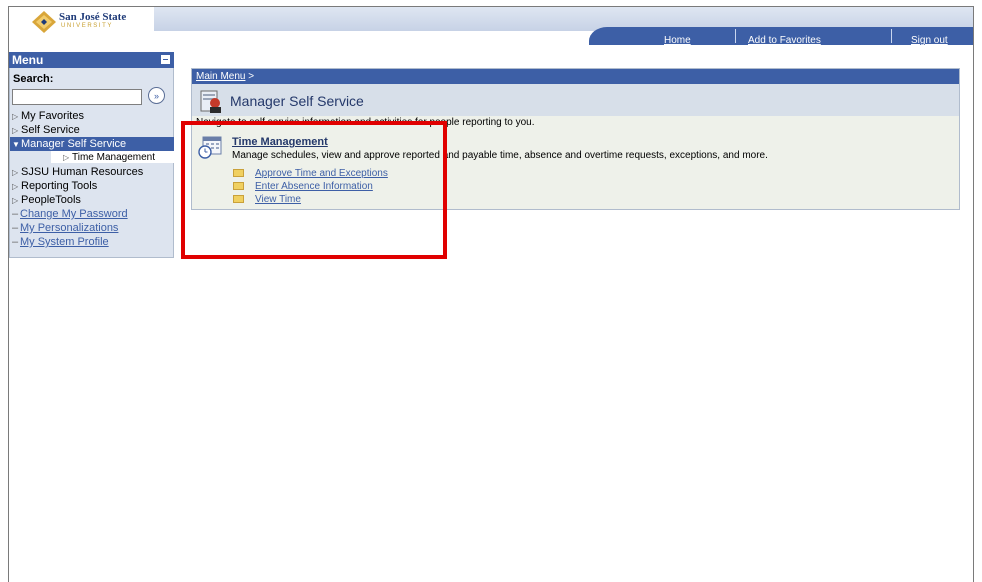 This screenshot has width=982, height=582. What do you see at coordinates (77, 97) in the screenshot?
I see `search-input` at bounding box center [77, 97].